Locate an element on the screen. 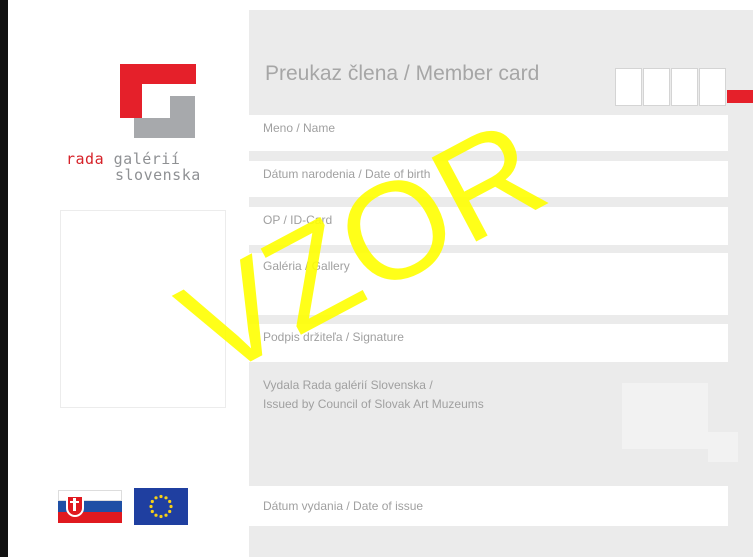 The width and height of the screenshot is (753, 557). logo-grey-bar-horizontal is located at coordinates (164, 128).